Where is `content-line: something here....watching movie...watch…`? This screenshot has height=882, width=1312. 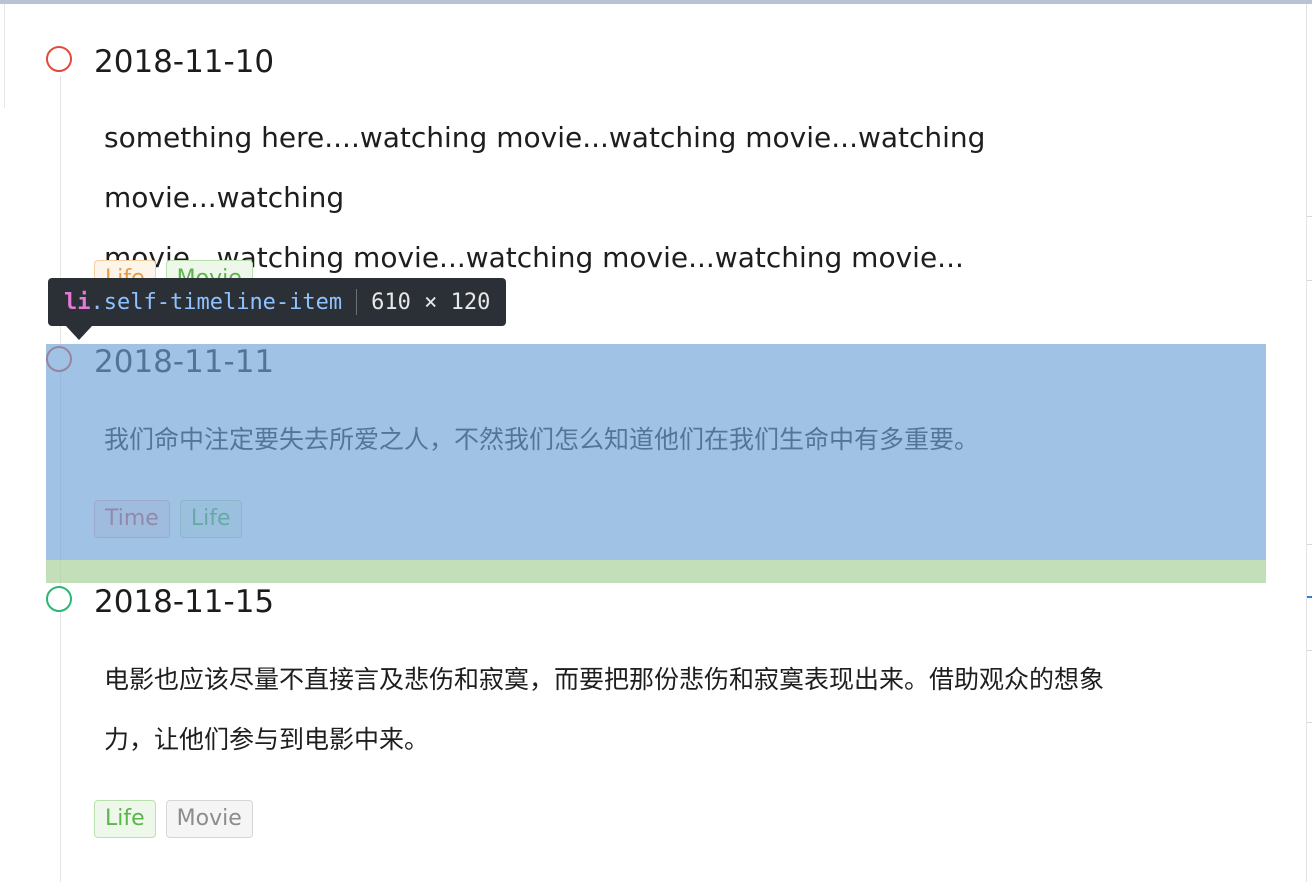
content-line: something here....watching movie...watch… is located at coordinates (545, 167).